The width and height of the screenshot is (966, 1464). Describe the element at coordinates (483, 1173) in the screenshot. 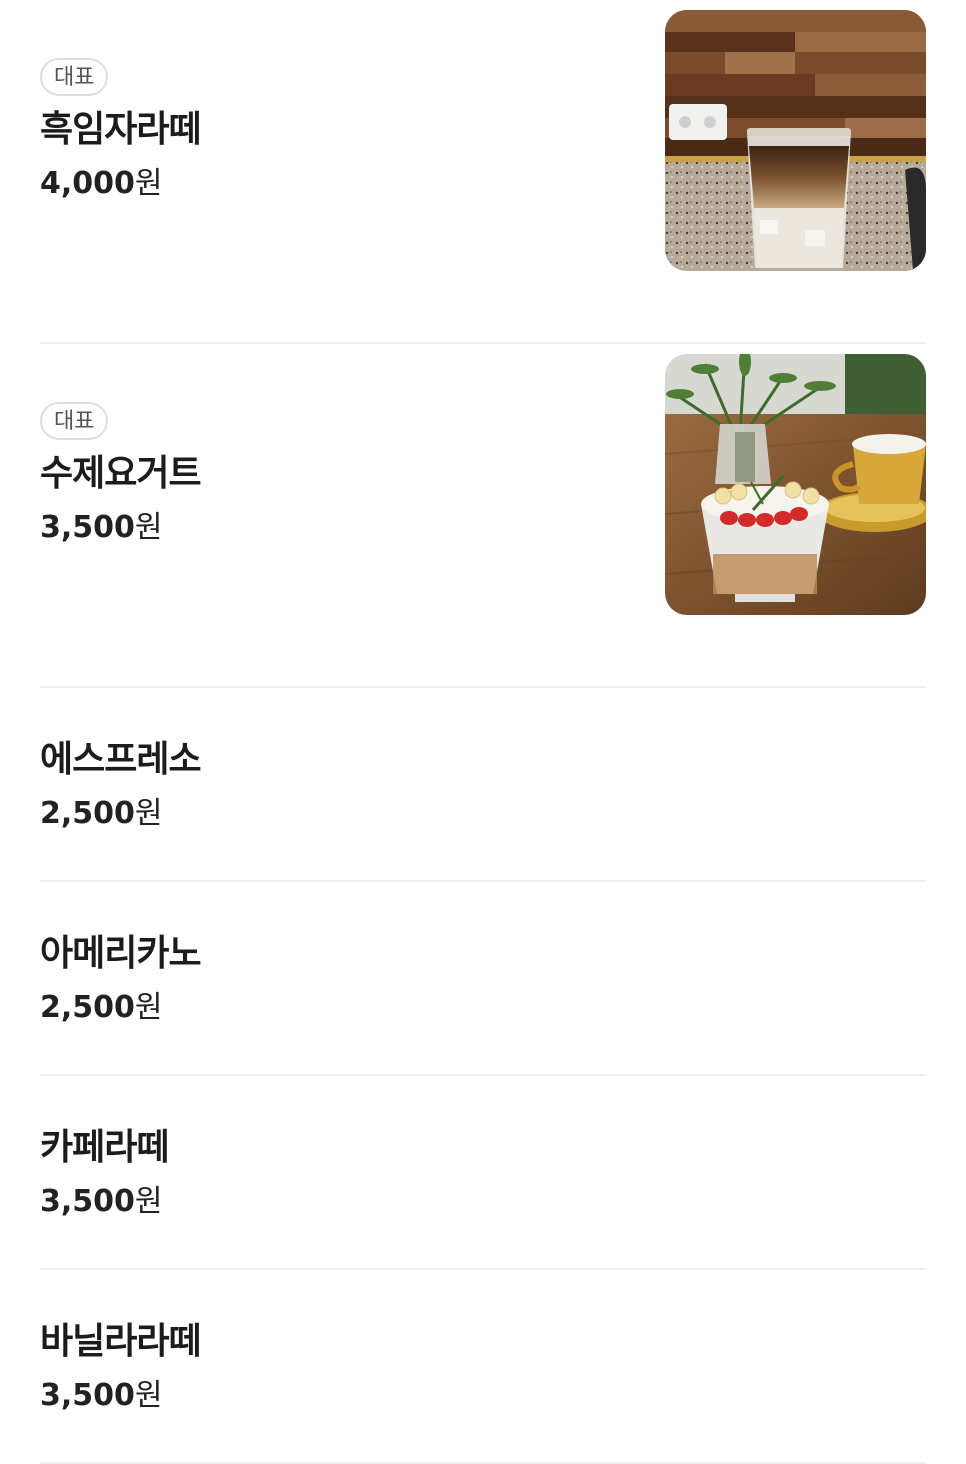

I see `menu-item: 카페라떼 3,500원` at that location.